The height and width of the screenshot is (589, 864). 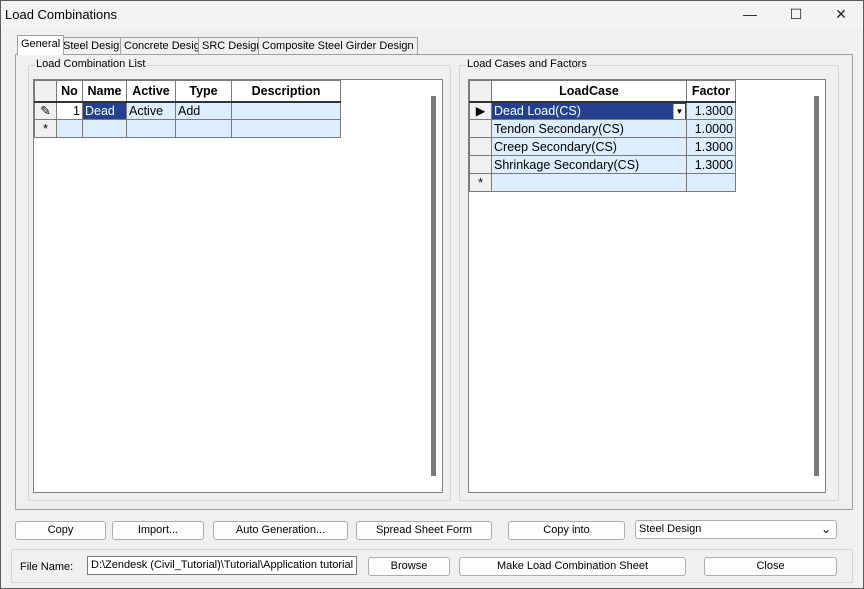 What do you see at coordinates (537, 110) in the screenshot?
I see `cell-loadcase: Dead Load(CS)` at bounding box center [537, 110].